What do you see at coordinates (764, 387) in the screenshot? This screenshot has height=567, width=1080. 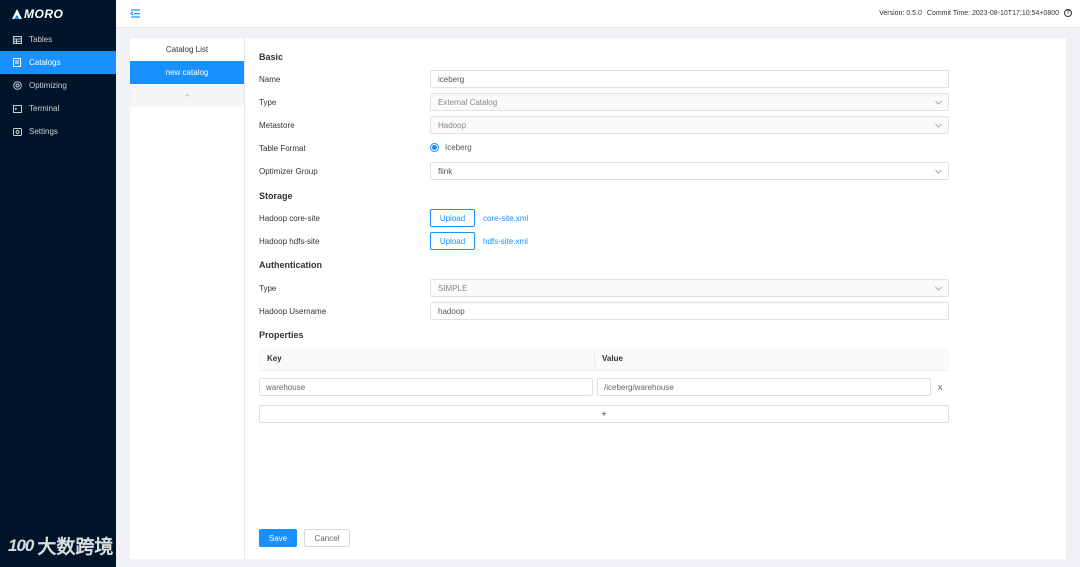 I see `property-value-input: /iceberg/warehouse` at bounding box center [764, 387].